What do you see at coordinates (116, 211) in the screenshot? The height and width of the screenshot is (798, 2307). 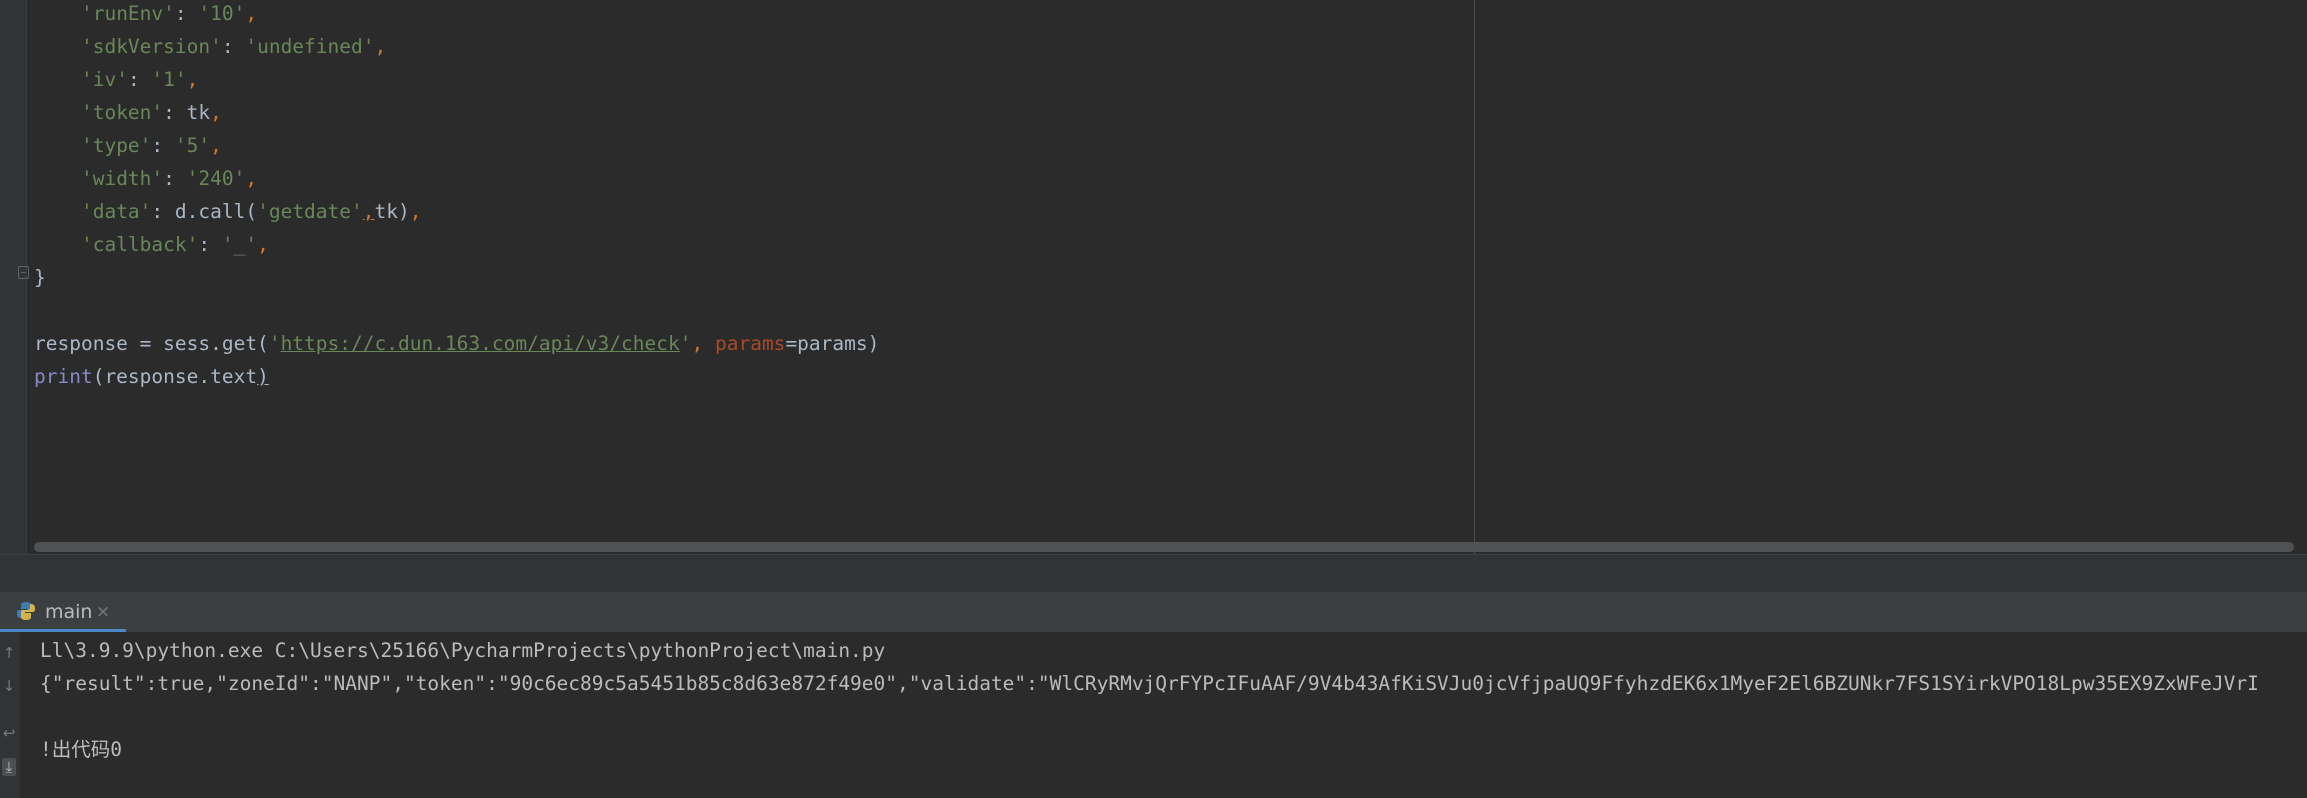 I see `dict-key: 'data'` at bounding box center [116, 211].